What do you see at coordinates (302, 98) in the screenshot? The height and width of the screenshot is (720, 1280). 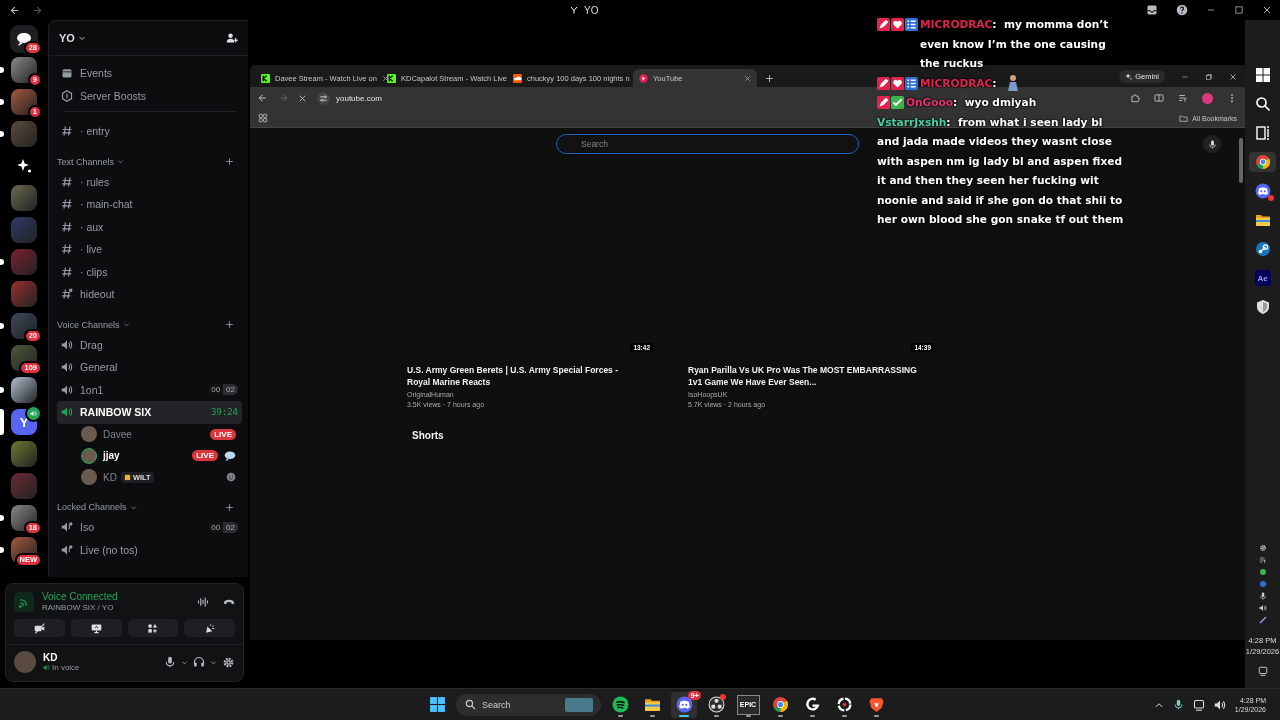 I see `stop-icon` at bounding box center [302, 98].